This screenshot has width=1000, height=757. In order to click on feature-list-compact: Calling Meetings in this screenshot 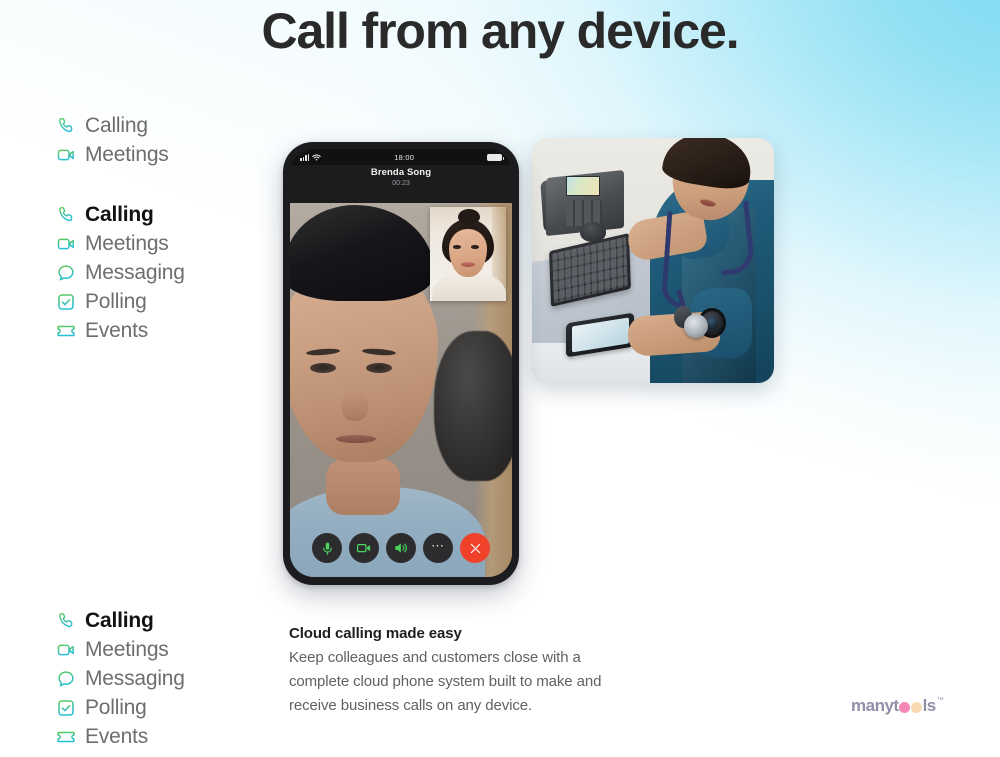, I will do `click(112, 140)`.